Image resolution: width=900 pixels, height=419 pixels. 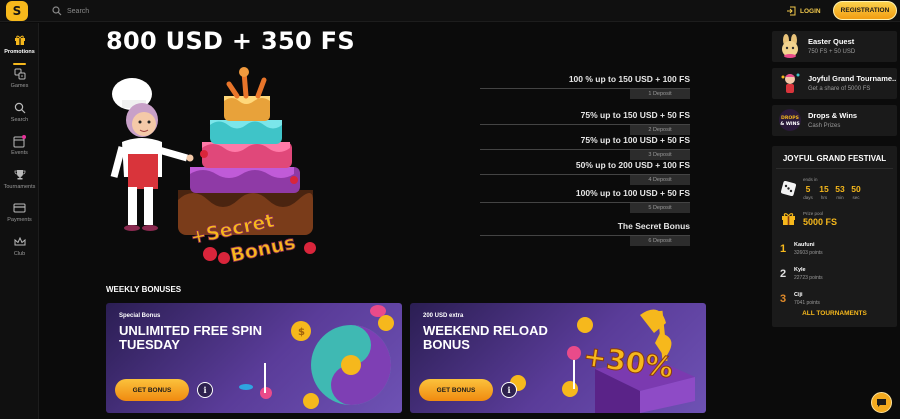 What do you see at coordinates (230, 41) in the screenshot?
I see `hero-title: 800 USD + 350 FS` at bounding box center [230, 41].